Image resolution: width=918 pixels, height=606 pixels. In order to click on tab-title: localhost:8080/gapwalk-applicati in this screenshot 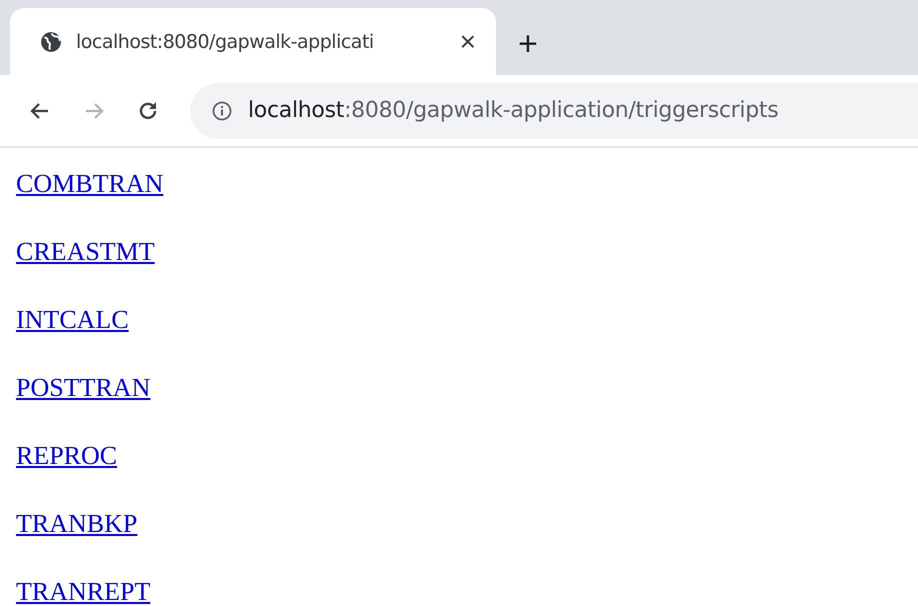, I will do `click(225, 41)`.